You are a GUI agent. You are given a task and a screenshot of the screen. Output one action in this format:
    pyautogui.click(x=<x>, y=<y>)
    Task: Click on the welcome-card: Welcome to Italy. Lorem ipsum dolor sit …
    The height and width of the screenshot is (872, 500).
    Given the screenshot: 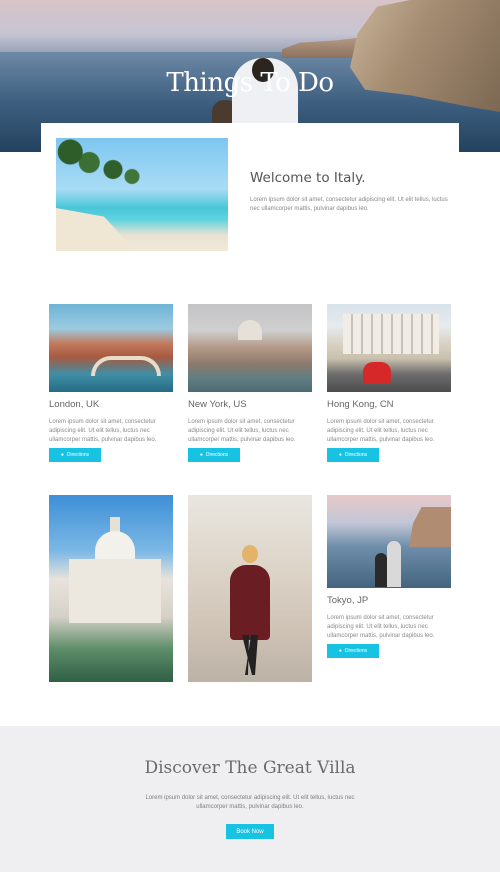 What is the action you would take?
    pyautogui.click(x=250, y=192)
    